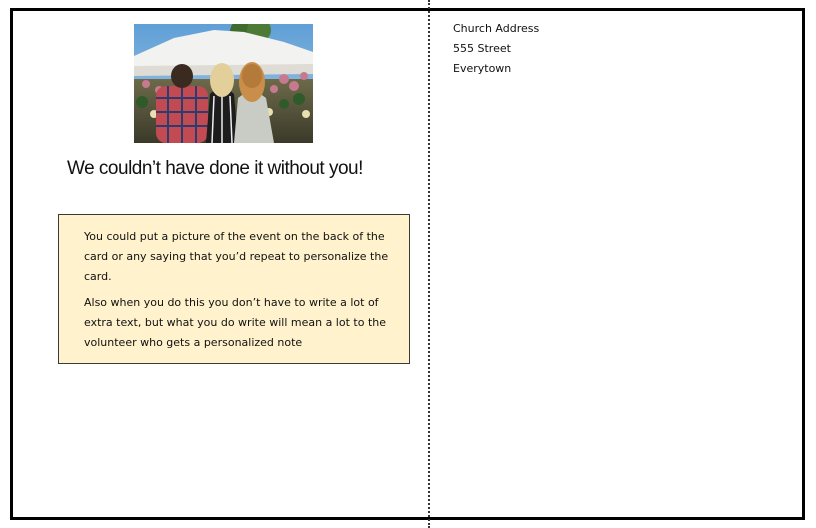 This screenshot has width=816, height=528. Describe the element at coordinates (482, 68) in the screenshot. I see `address-line-3: Everytown` at that location.